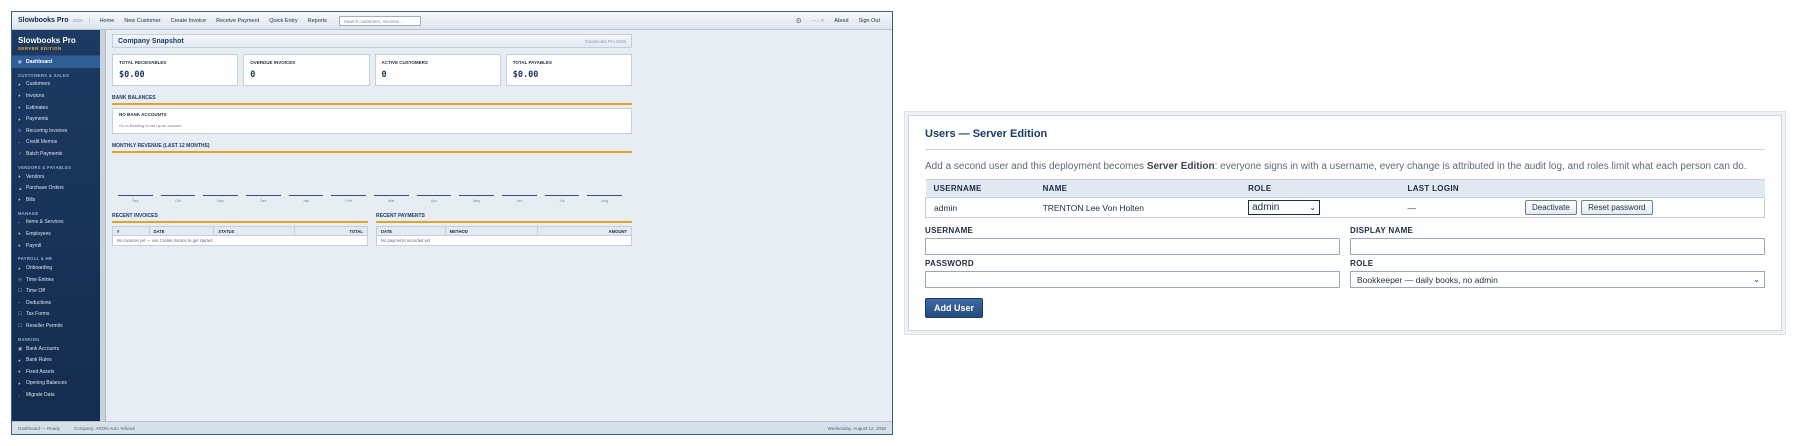 This screenshot has width=1796, height=446. What do you see at coordinates (372, 125) in the screenshot?
I see `bank-empty-note: Go to Banking to set up an account` at bounding box center [372, 125].